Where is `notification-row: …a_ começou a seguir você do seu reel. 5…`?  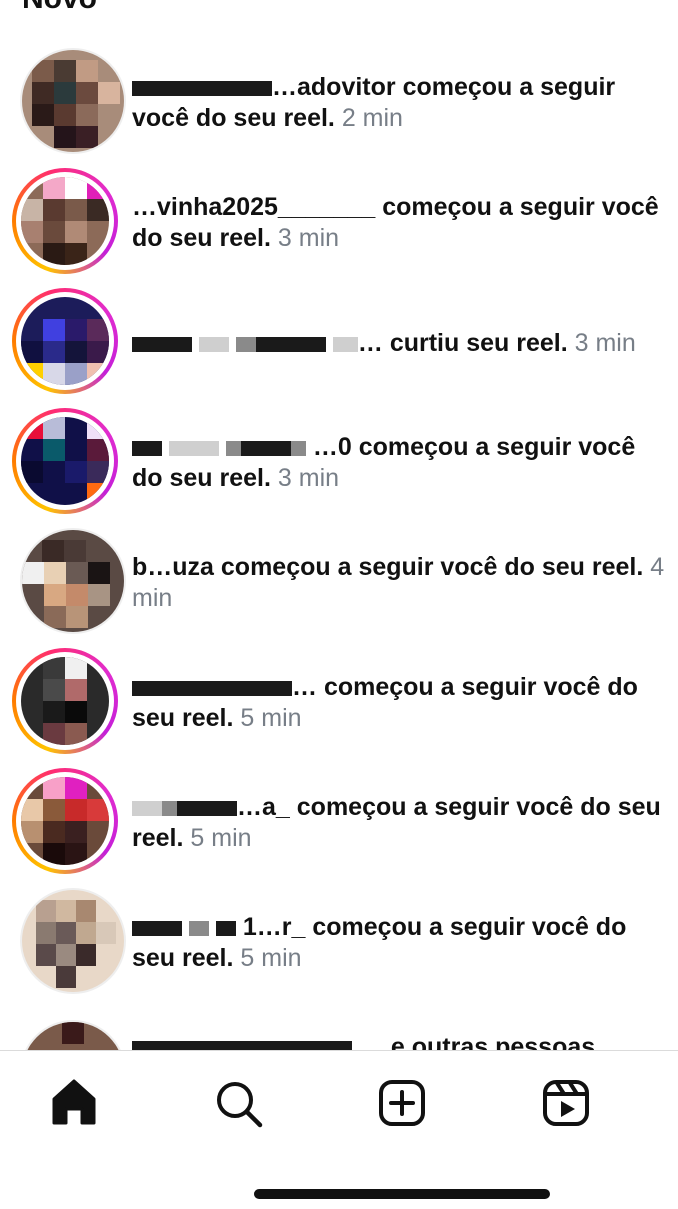
notification-row: …a_ começou a seguir você do seu reel. 5… is located at coordinates (339, 824).